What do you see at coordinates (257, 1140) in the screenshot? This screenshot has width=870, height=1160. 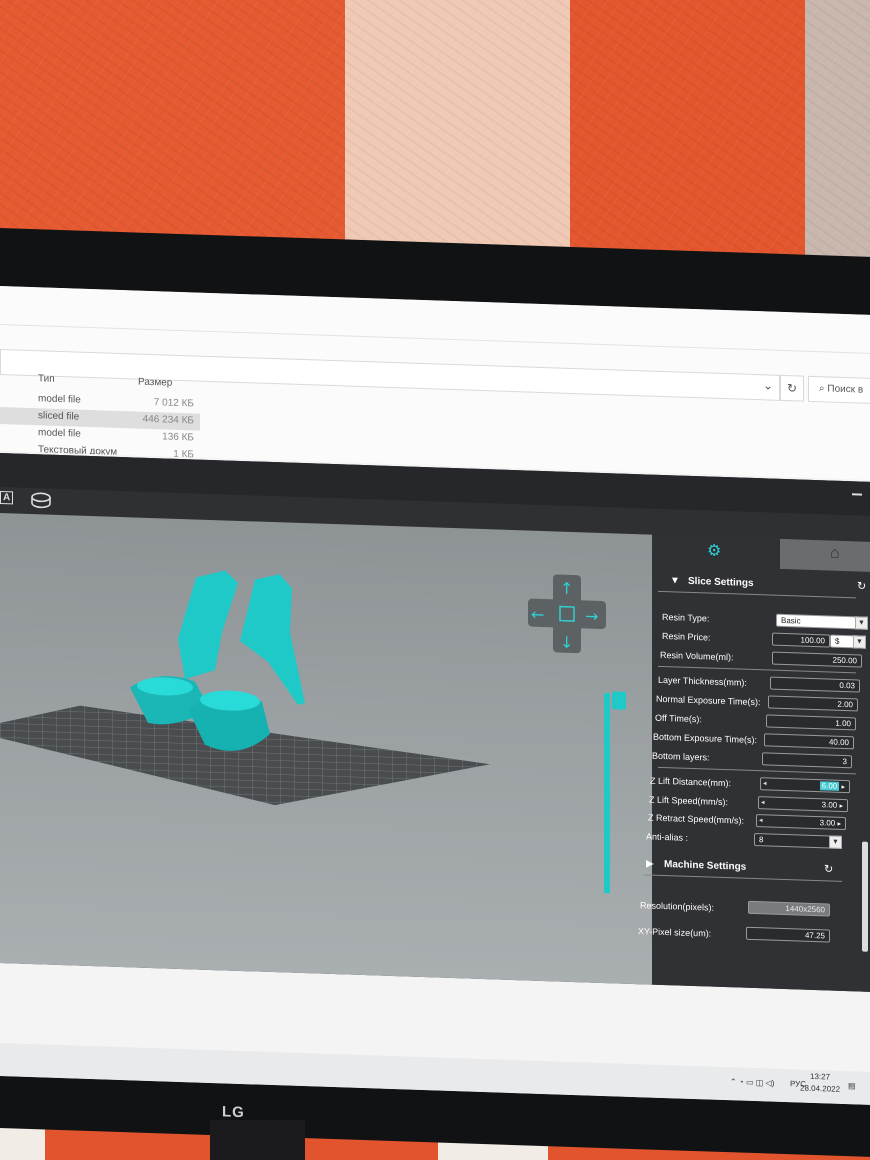 I see `monitor-stand` at bounding box center [257, 1140].